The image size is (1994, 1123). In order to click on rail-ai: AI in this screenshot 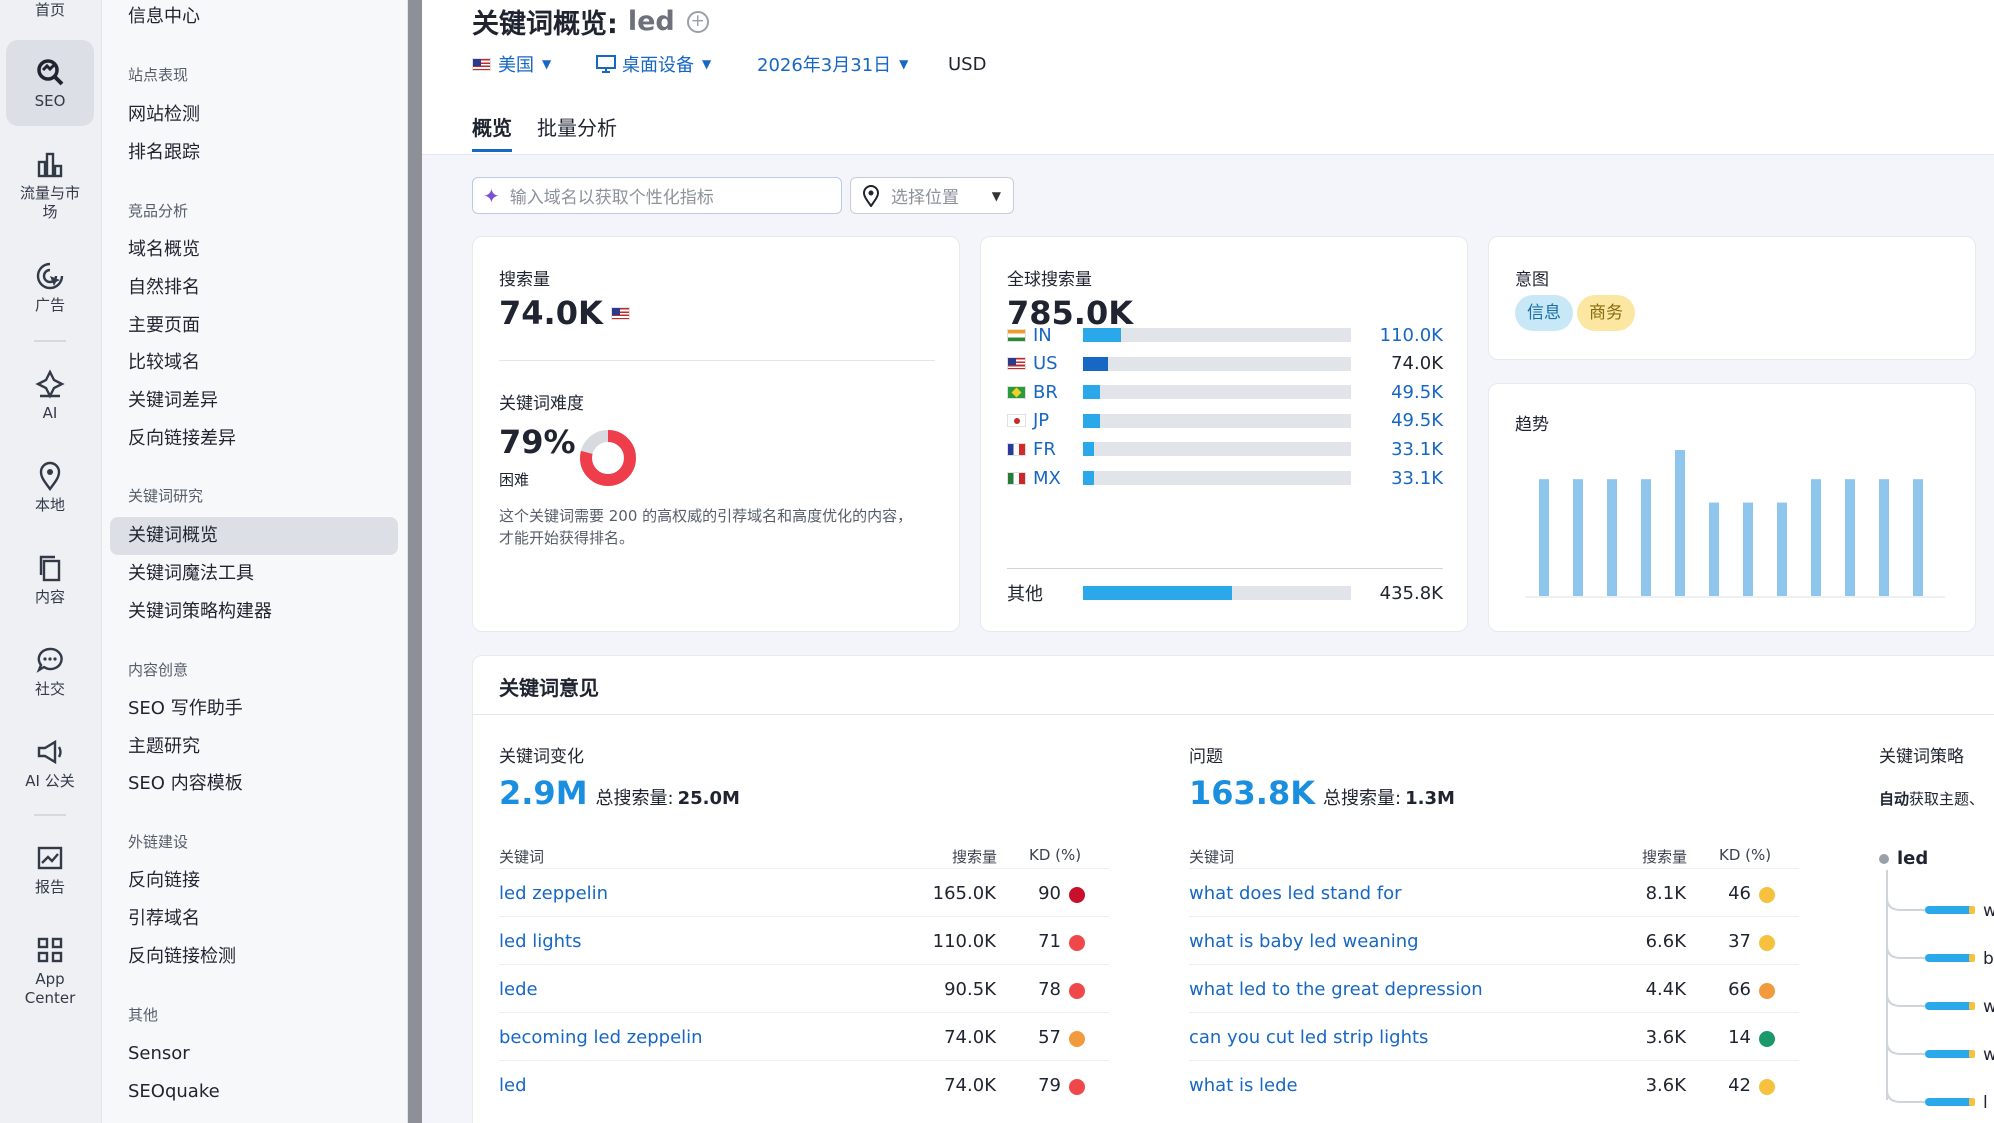, I will do `click(50, 395)`.